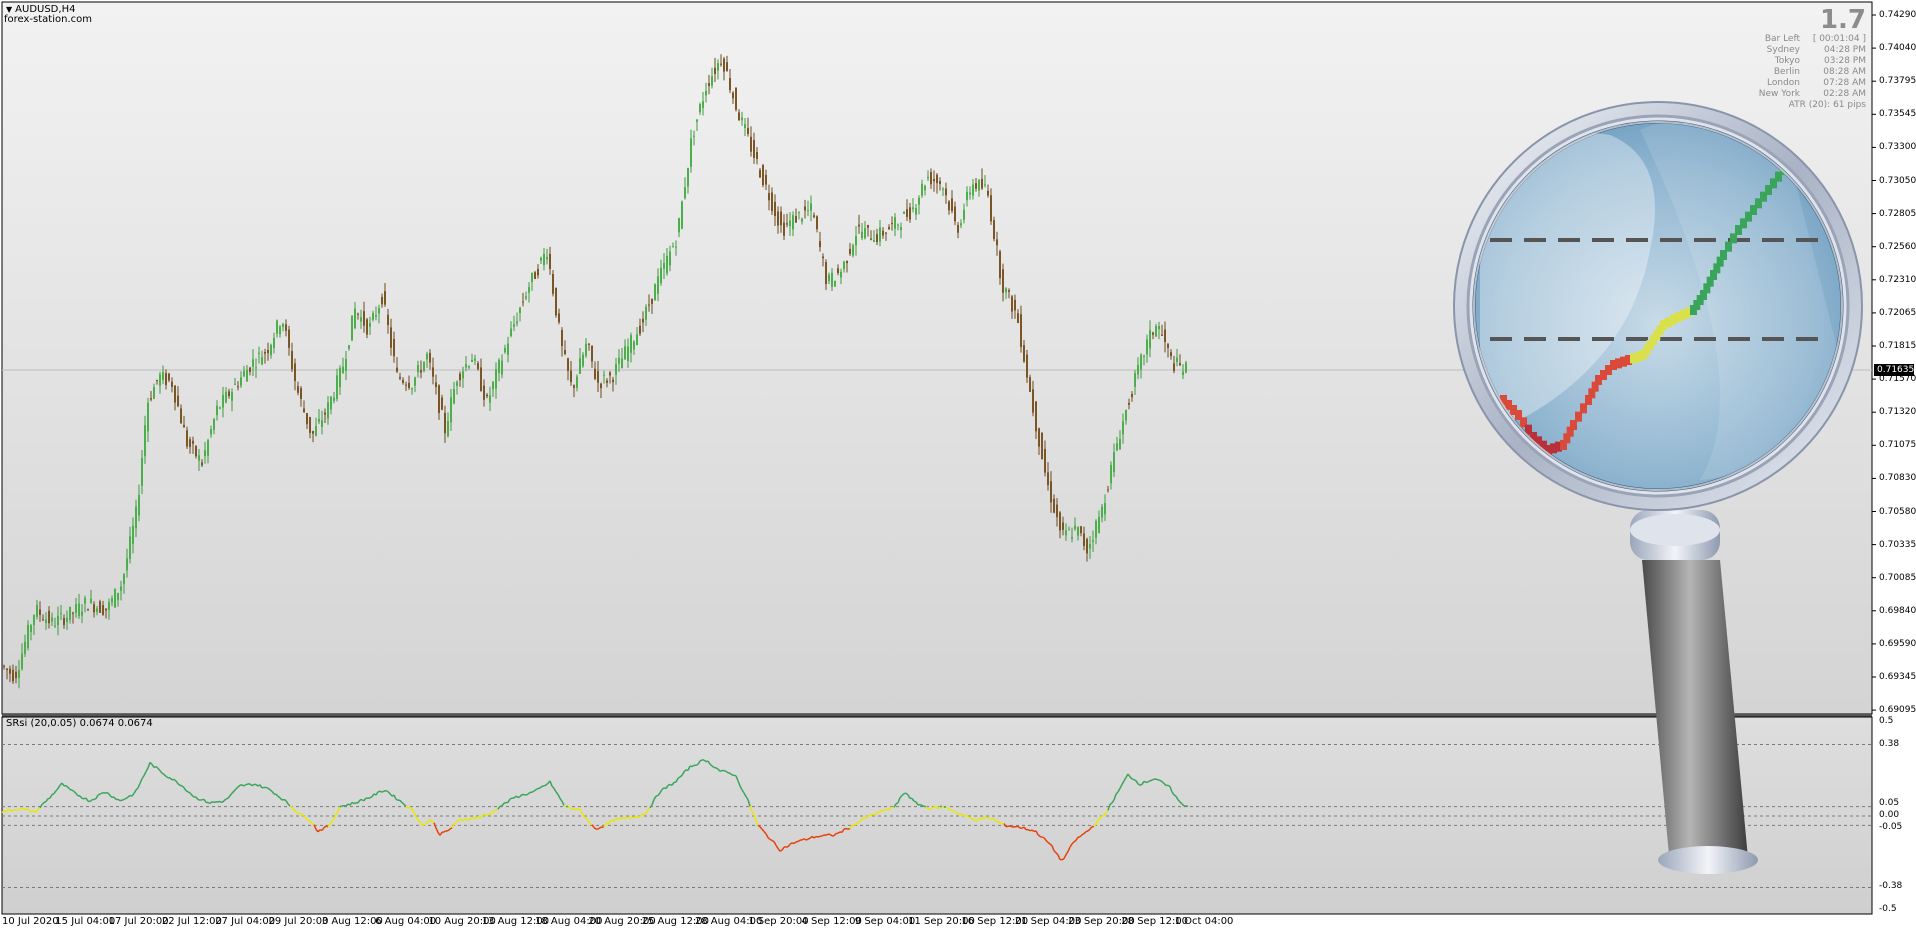  What do you see at coordinates (191, 921) in the screenshot?
I see `time-tick-label: 22 Jul 12:00` at bounding box center [191, 921].